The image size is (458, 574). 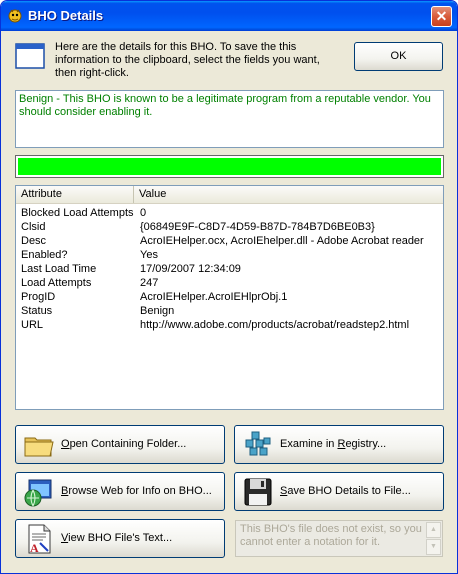 What do you see at coordinates (38, 297) in the screenshot?
I see `attribute-cell: ProgID` at bounding box center [38, 297].